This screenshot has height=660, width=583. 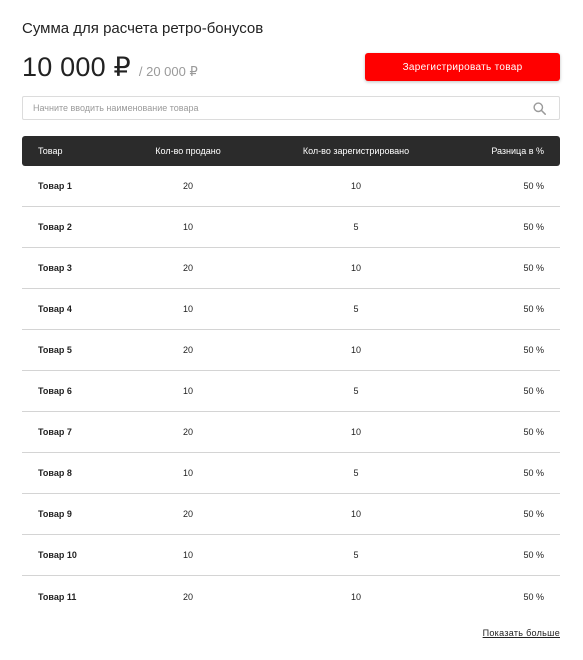 What do you see at coordinates (55, 186) in the screenshot?
I see `cell-product: Товар 1` at bounding box center [55, 186].